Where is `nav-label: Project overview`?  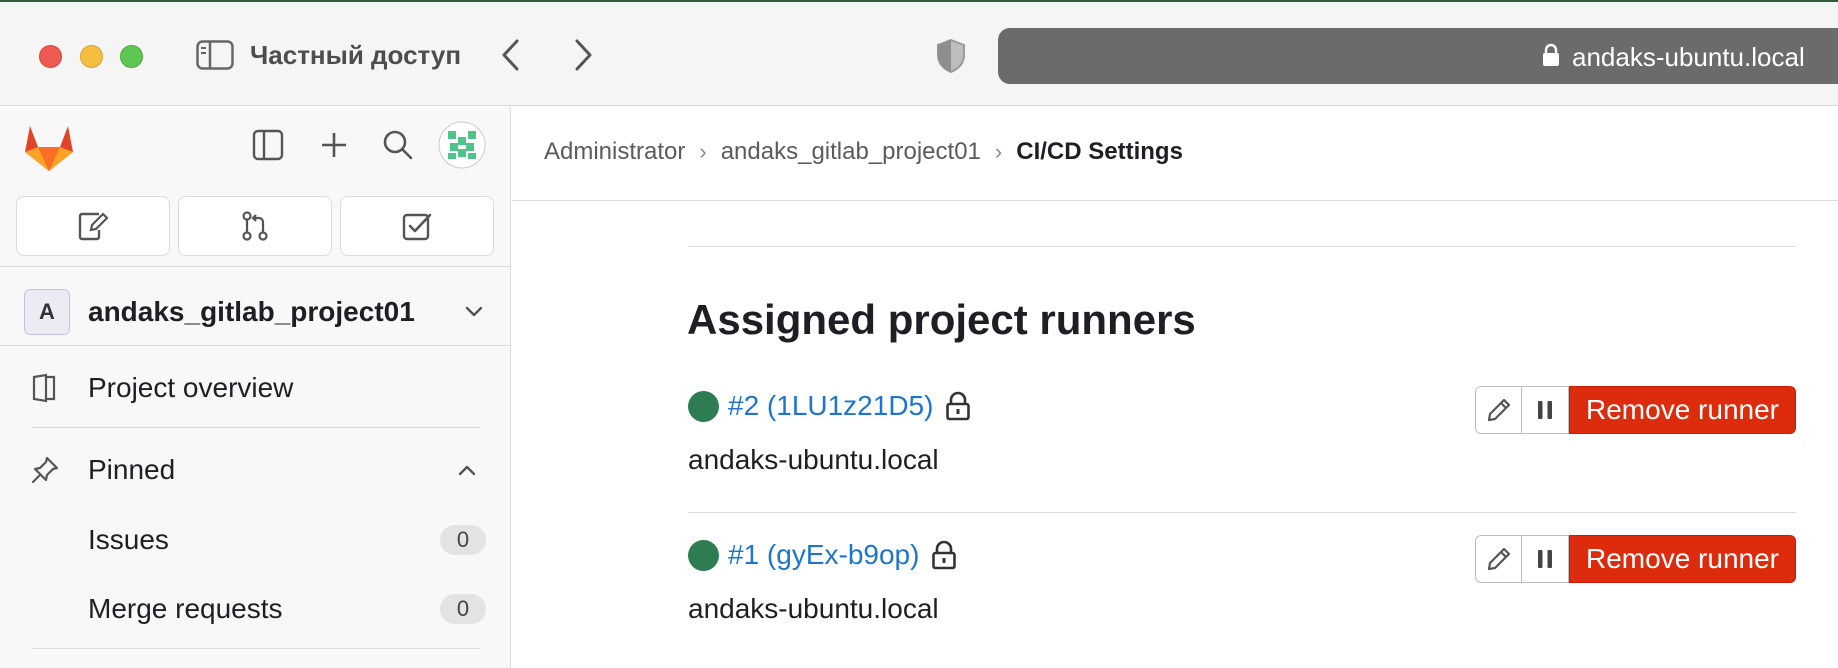
nav-label: Project overview is located at coordinates (191, 387).